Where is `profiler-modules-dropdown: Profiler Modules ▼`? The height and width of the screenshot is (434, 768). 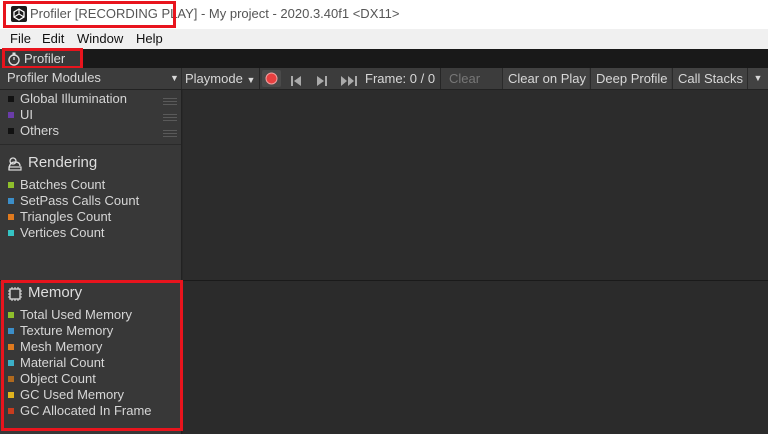 profiler-modules-dropdown: Profiler Modules ▼ is located at coordinates (91, 78).